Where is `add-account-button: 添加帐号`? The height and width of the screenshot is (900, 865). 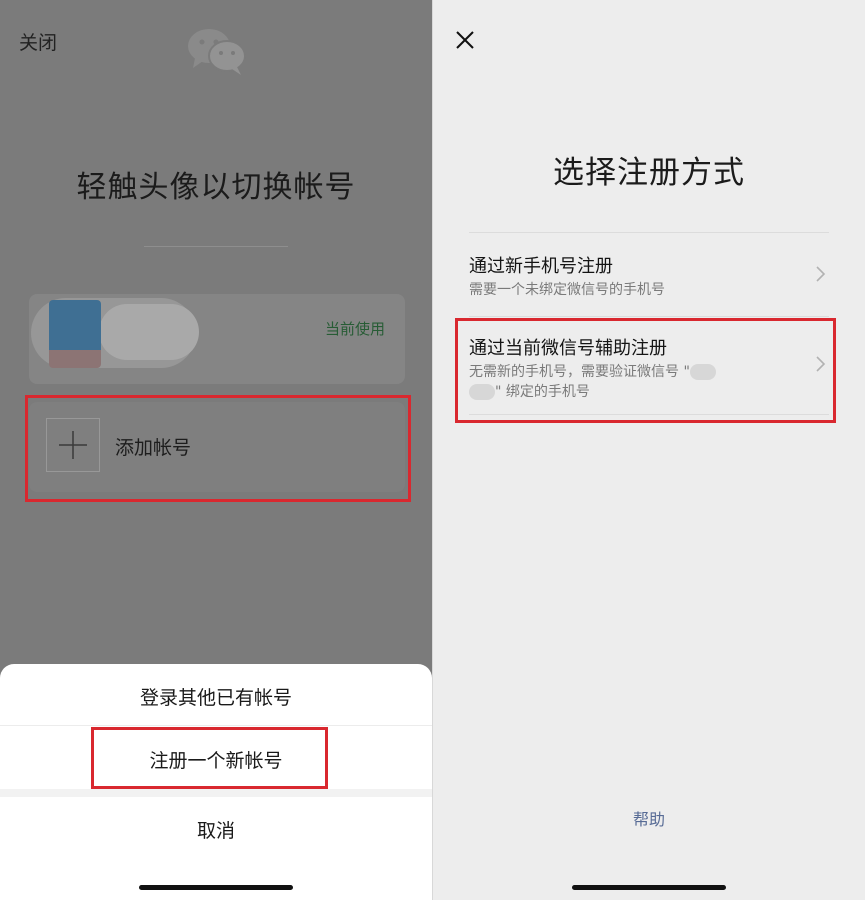 add-account-button: 添加帐号 is located at coordinates (217, 447).